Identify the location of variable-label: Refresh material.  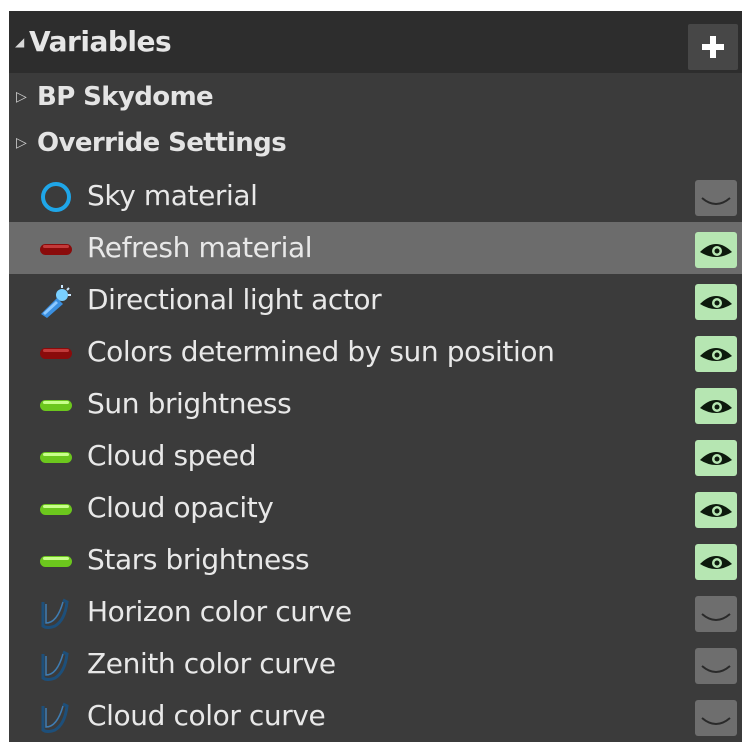
(200, 247).